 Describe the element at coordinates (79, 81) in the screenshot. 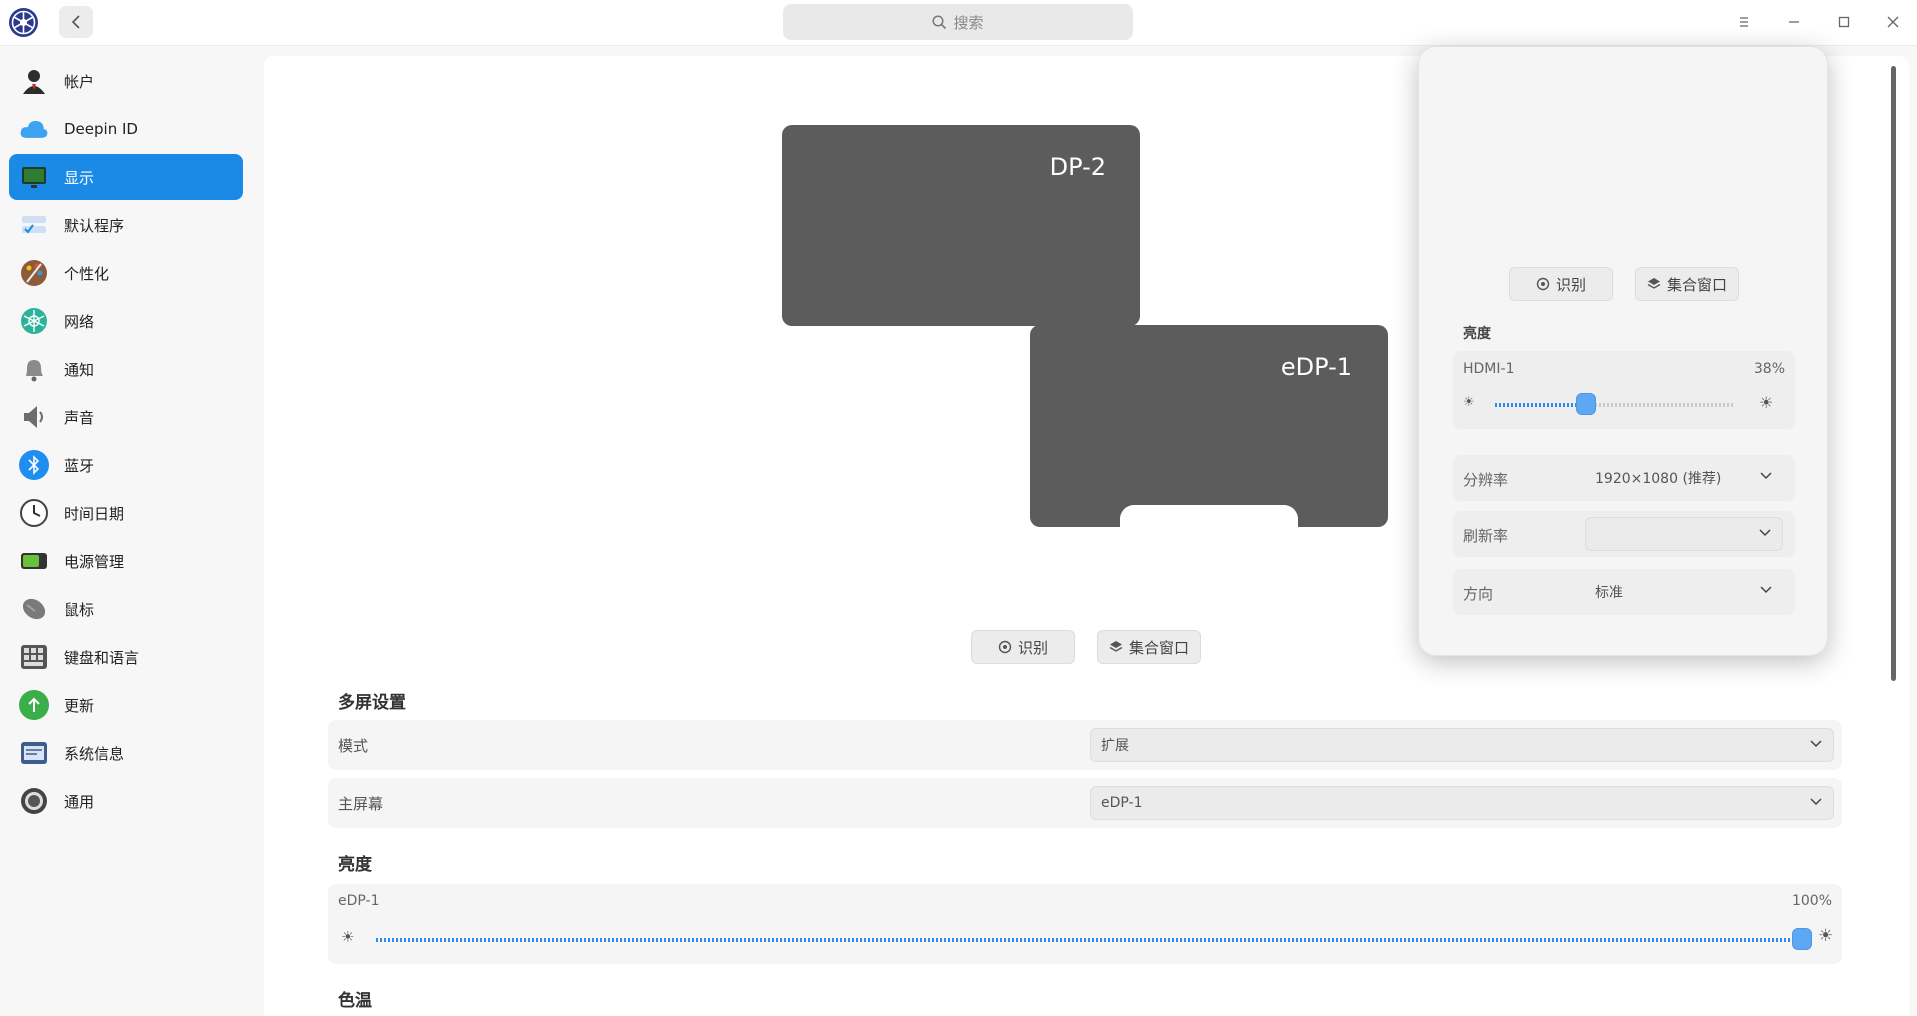

I see `sidebar-item-label: 帐户` at that location.